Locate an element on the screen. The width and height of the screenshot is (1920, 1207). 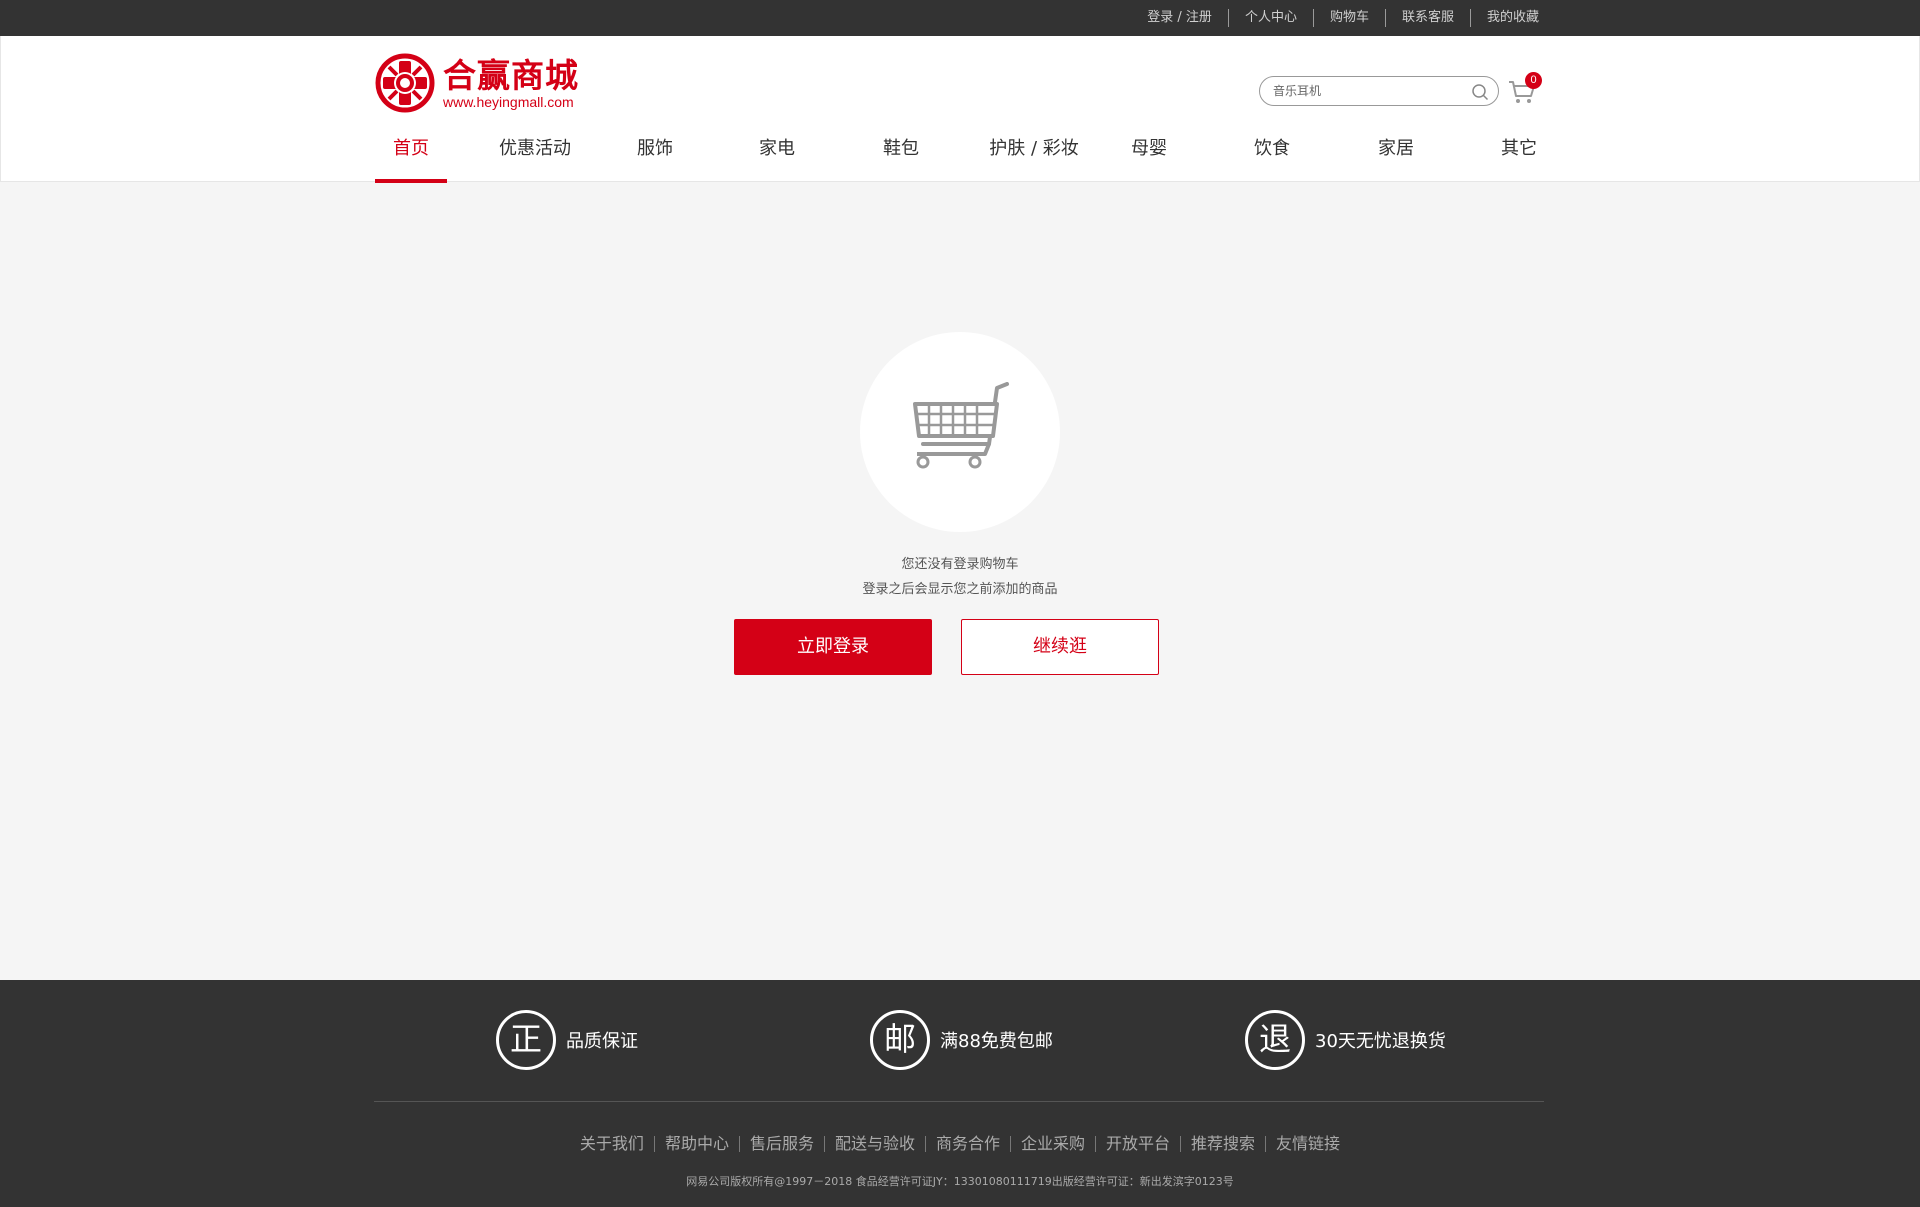
search-icon is located at coordinates (1480, 92).